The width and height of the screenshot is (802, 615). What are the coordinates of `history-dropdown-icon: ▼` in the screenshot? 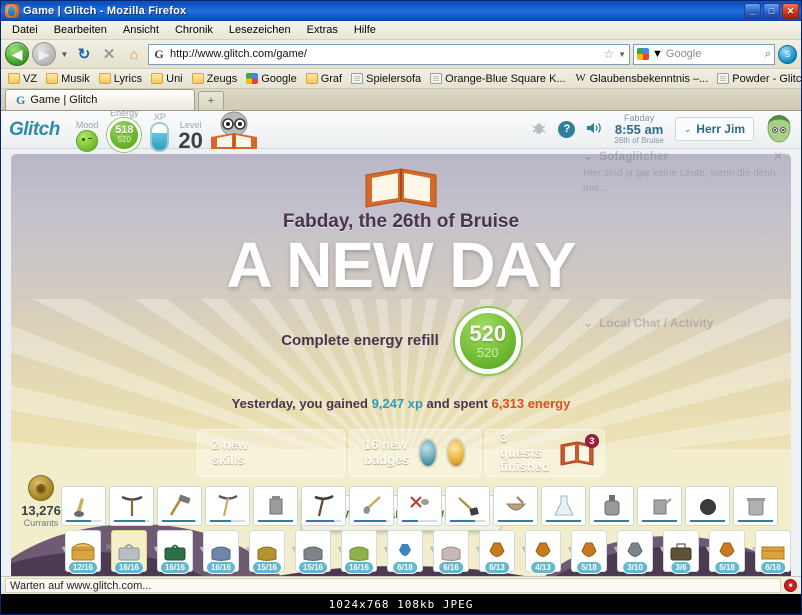 It's located at (64, 54).